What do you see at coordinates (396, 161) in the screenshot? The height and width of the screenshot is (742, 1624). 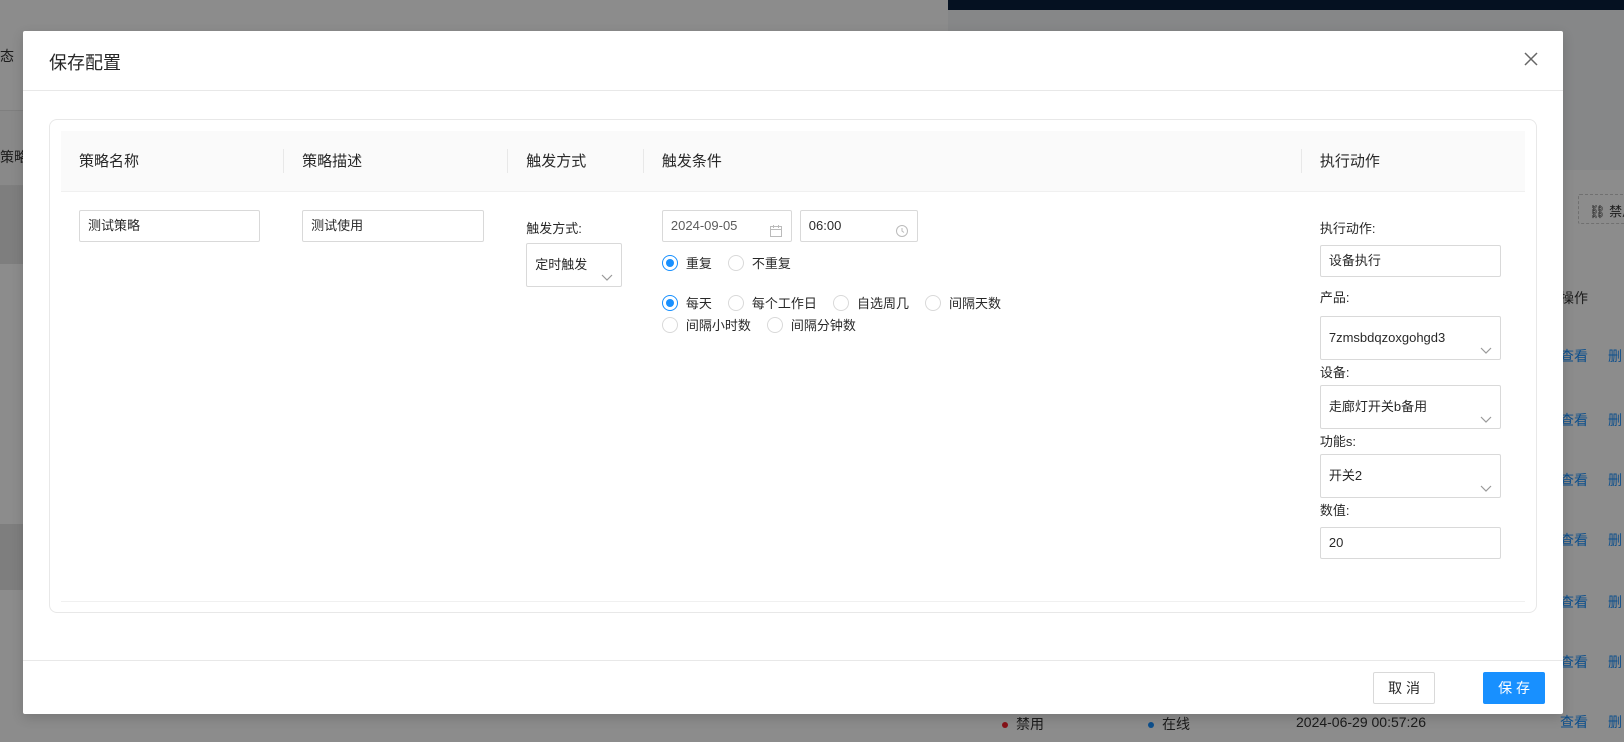 I see `column-header-description: 策略描述` at bounding box center [396, 161].